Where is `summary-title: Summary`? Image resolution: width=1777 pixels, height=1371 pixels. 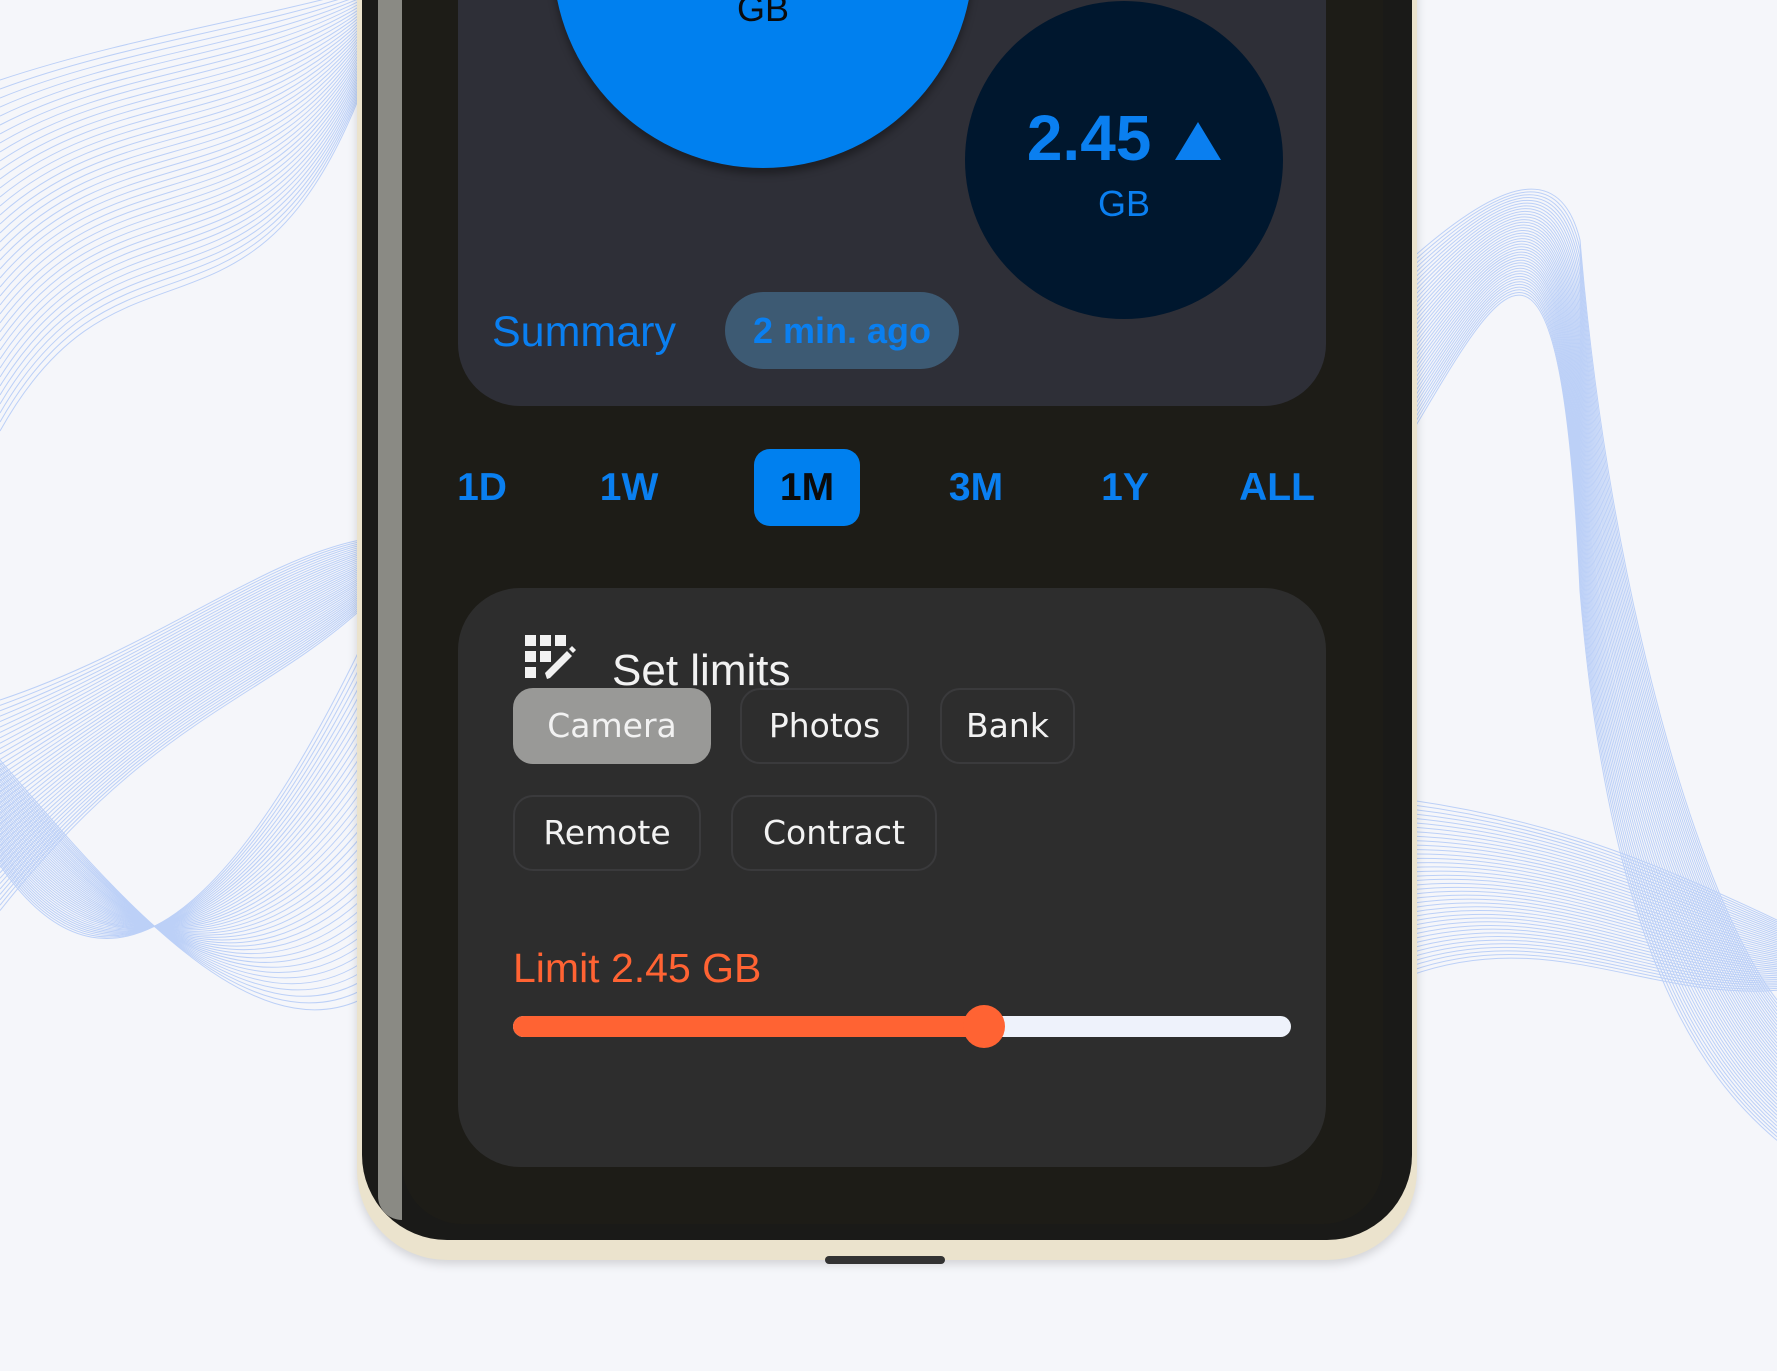
summary-title: Summary is located at coordinates (584, 332).